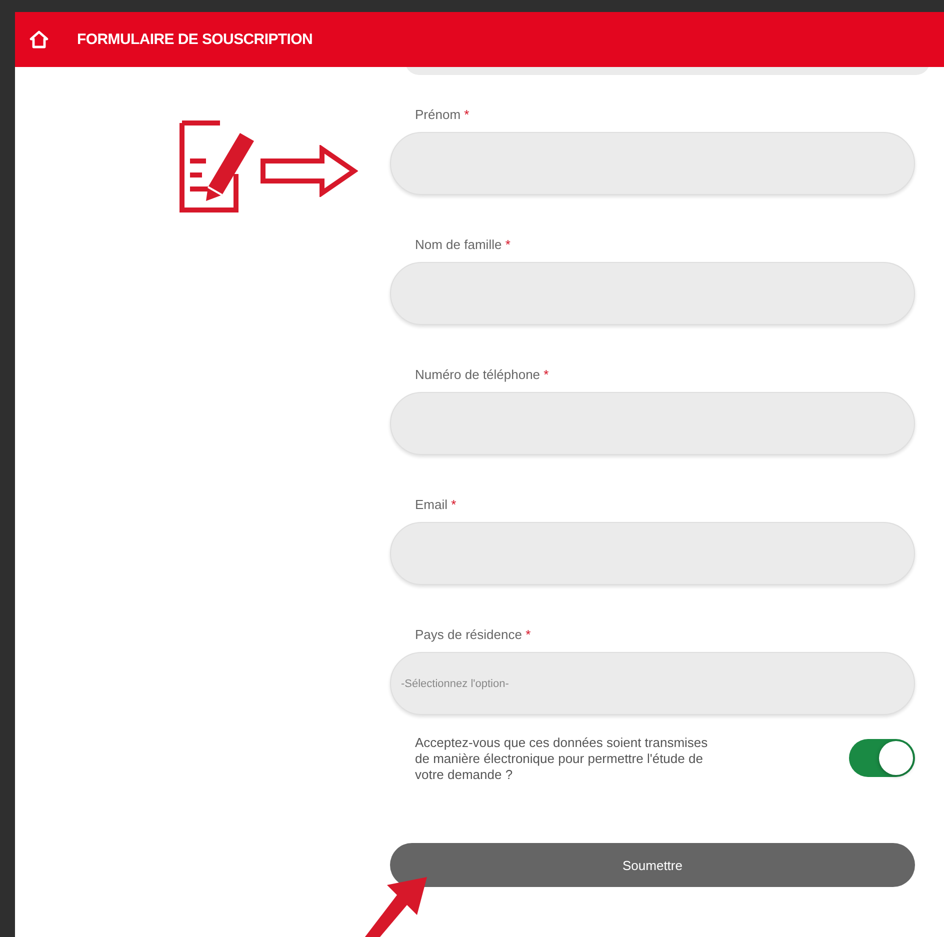  Describe the element at coordinates (442, 115) in the screenshot. I see `field-label: Prénom *` at that location.